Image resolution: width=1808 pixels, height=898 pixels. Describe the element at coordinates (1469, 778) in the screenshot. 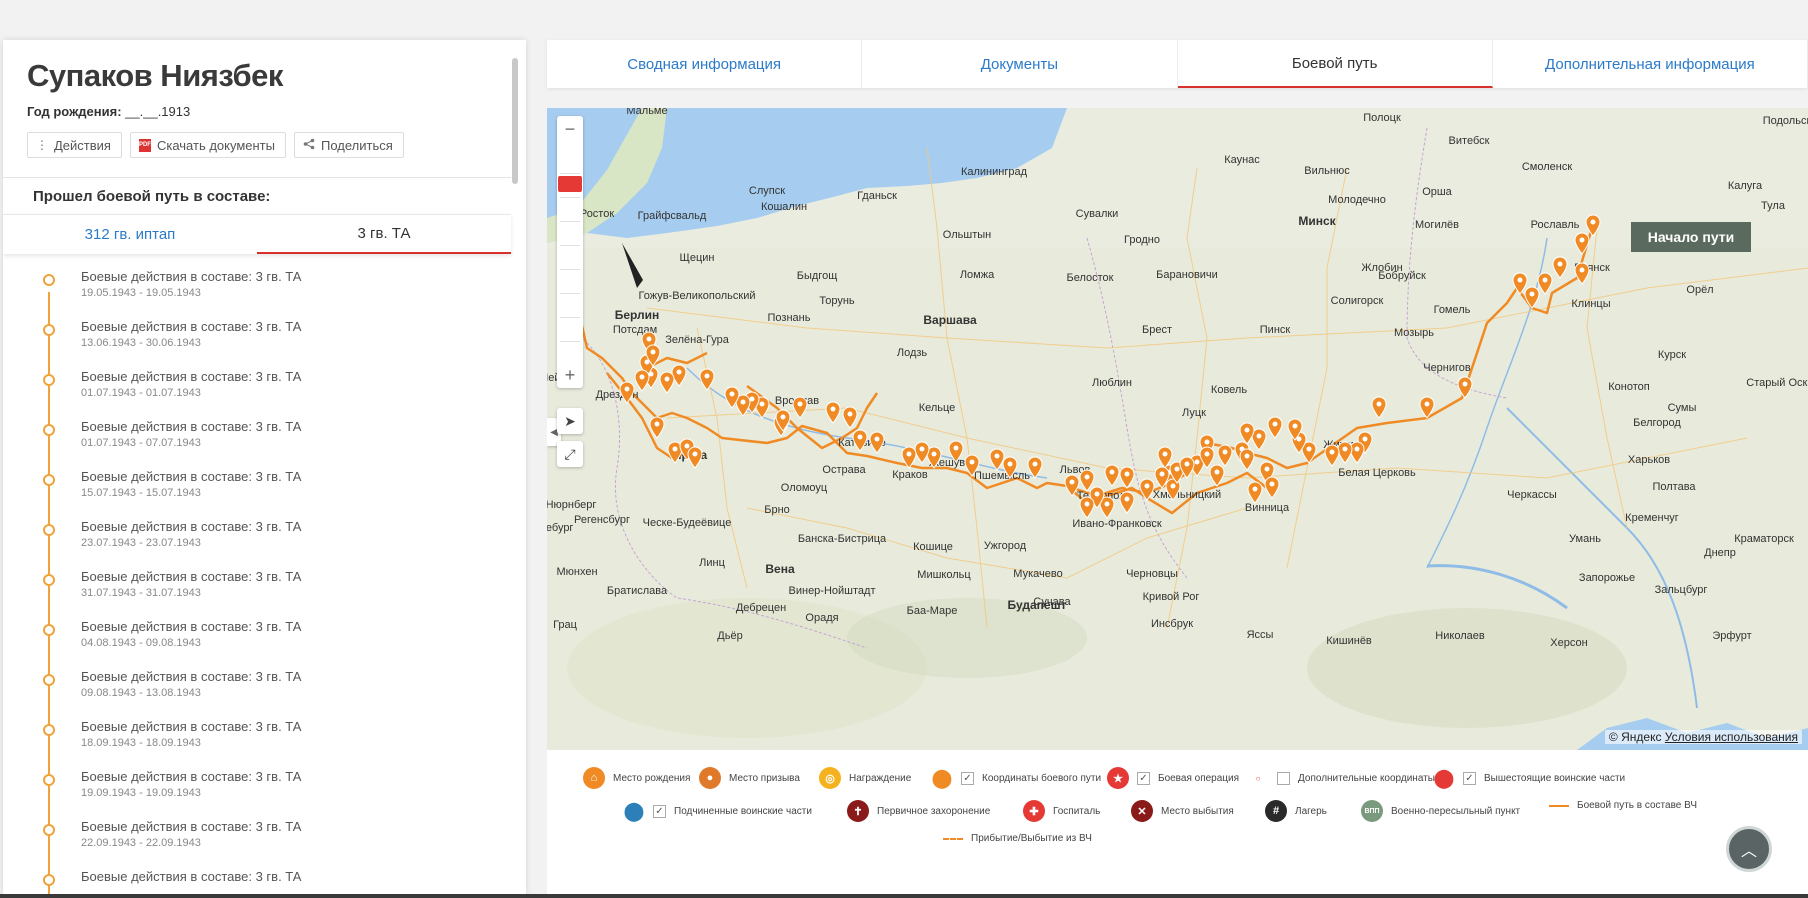

I see `superior-checkbox: ✓` at that location.